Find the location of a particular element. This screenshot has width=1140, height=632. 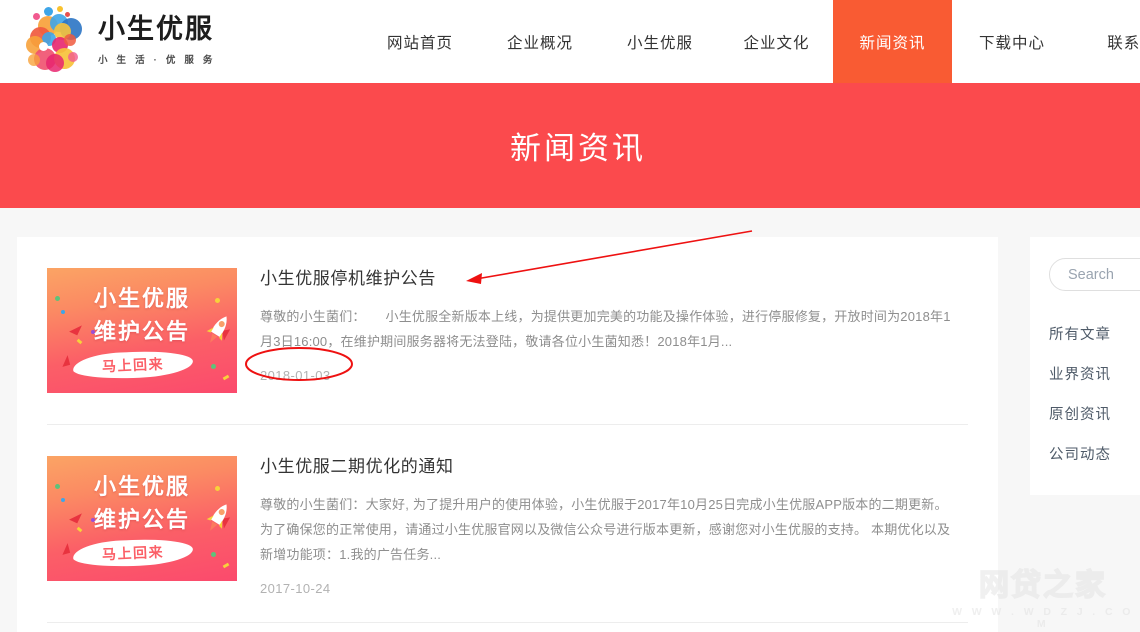

article-divider is located at coordinates (507, 622).